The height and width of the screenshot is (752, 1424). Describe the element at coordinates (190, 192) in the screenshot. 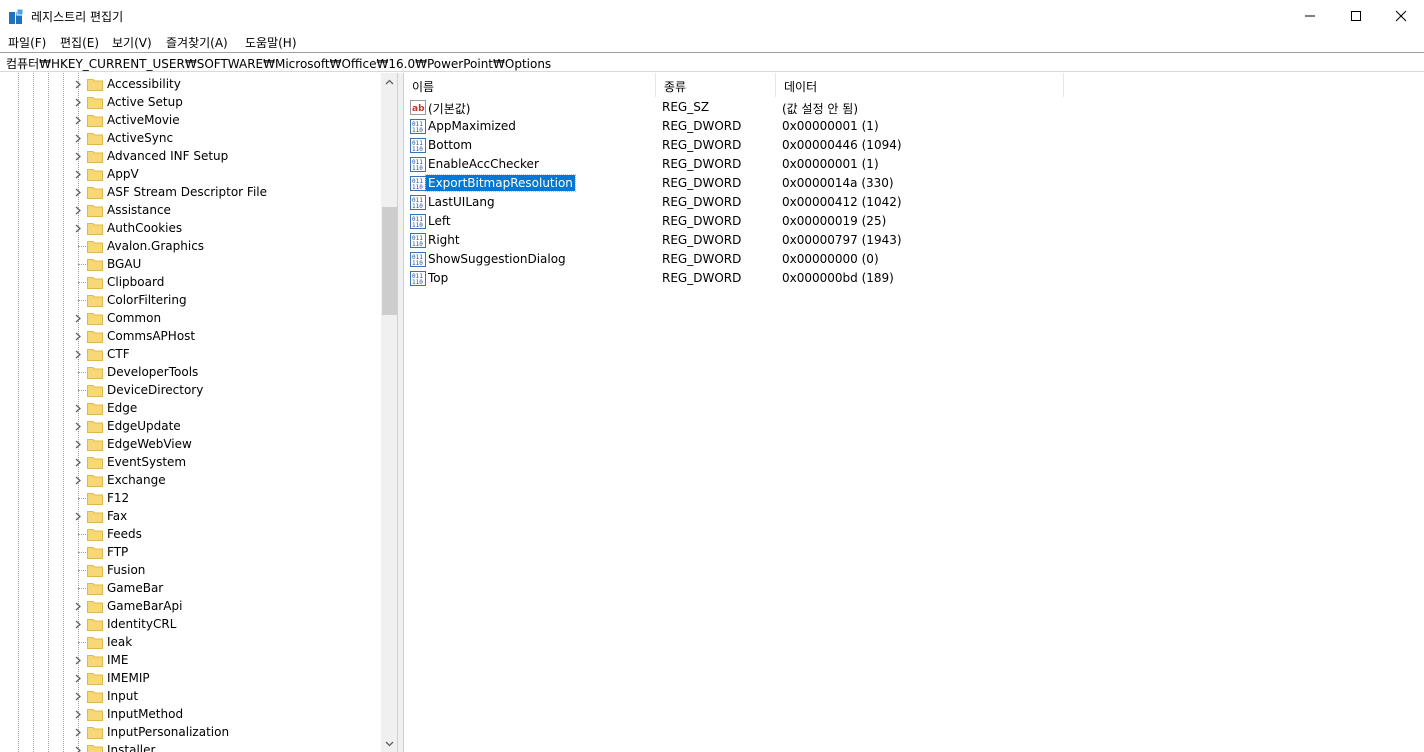

I see `tree-item: ASF Stream Descriptor File` at that location.